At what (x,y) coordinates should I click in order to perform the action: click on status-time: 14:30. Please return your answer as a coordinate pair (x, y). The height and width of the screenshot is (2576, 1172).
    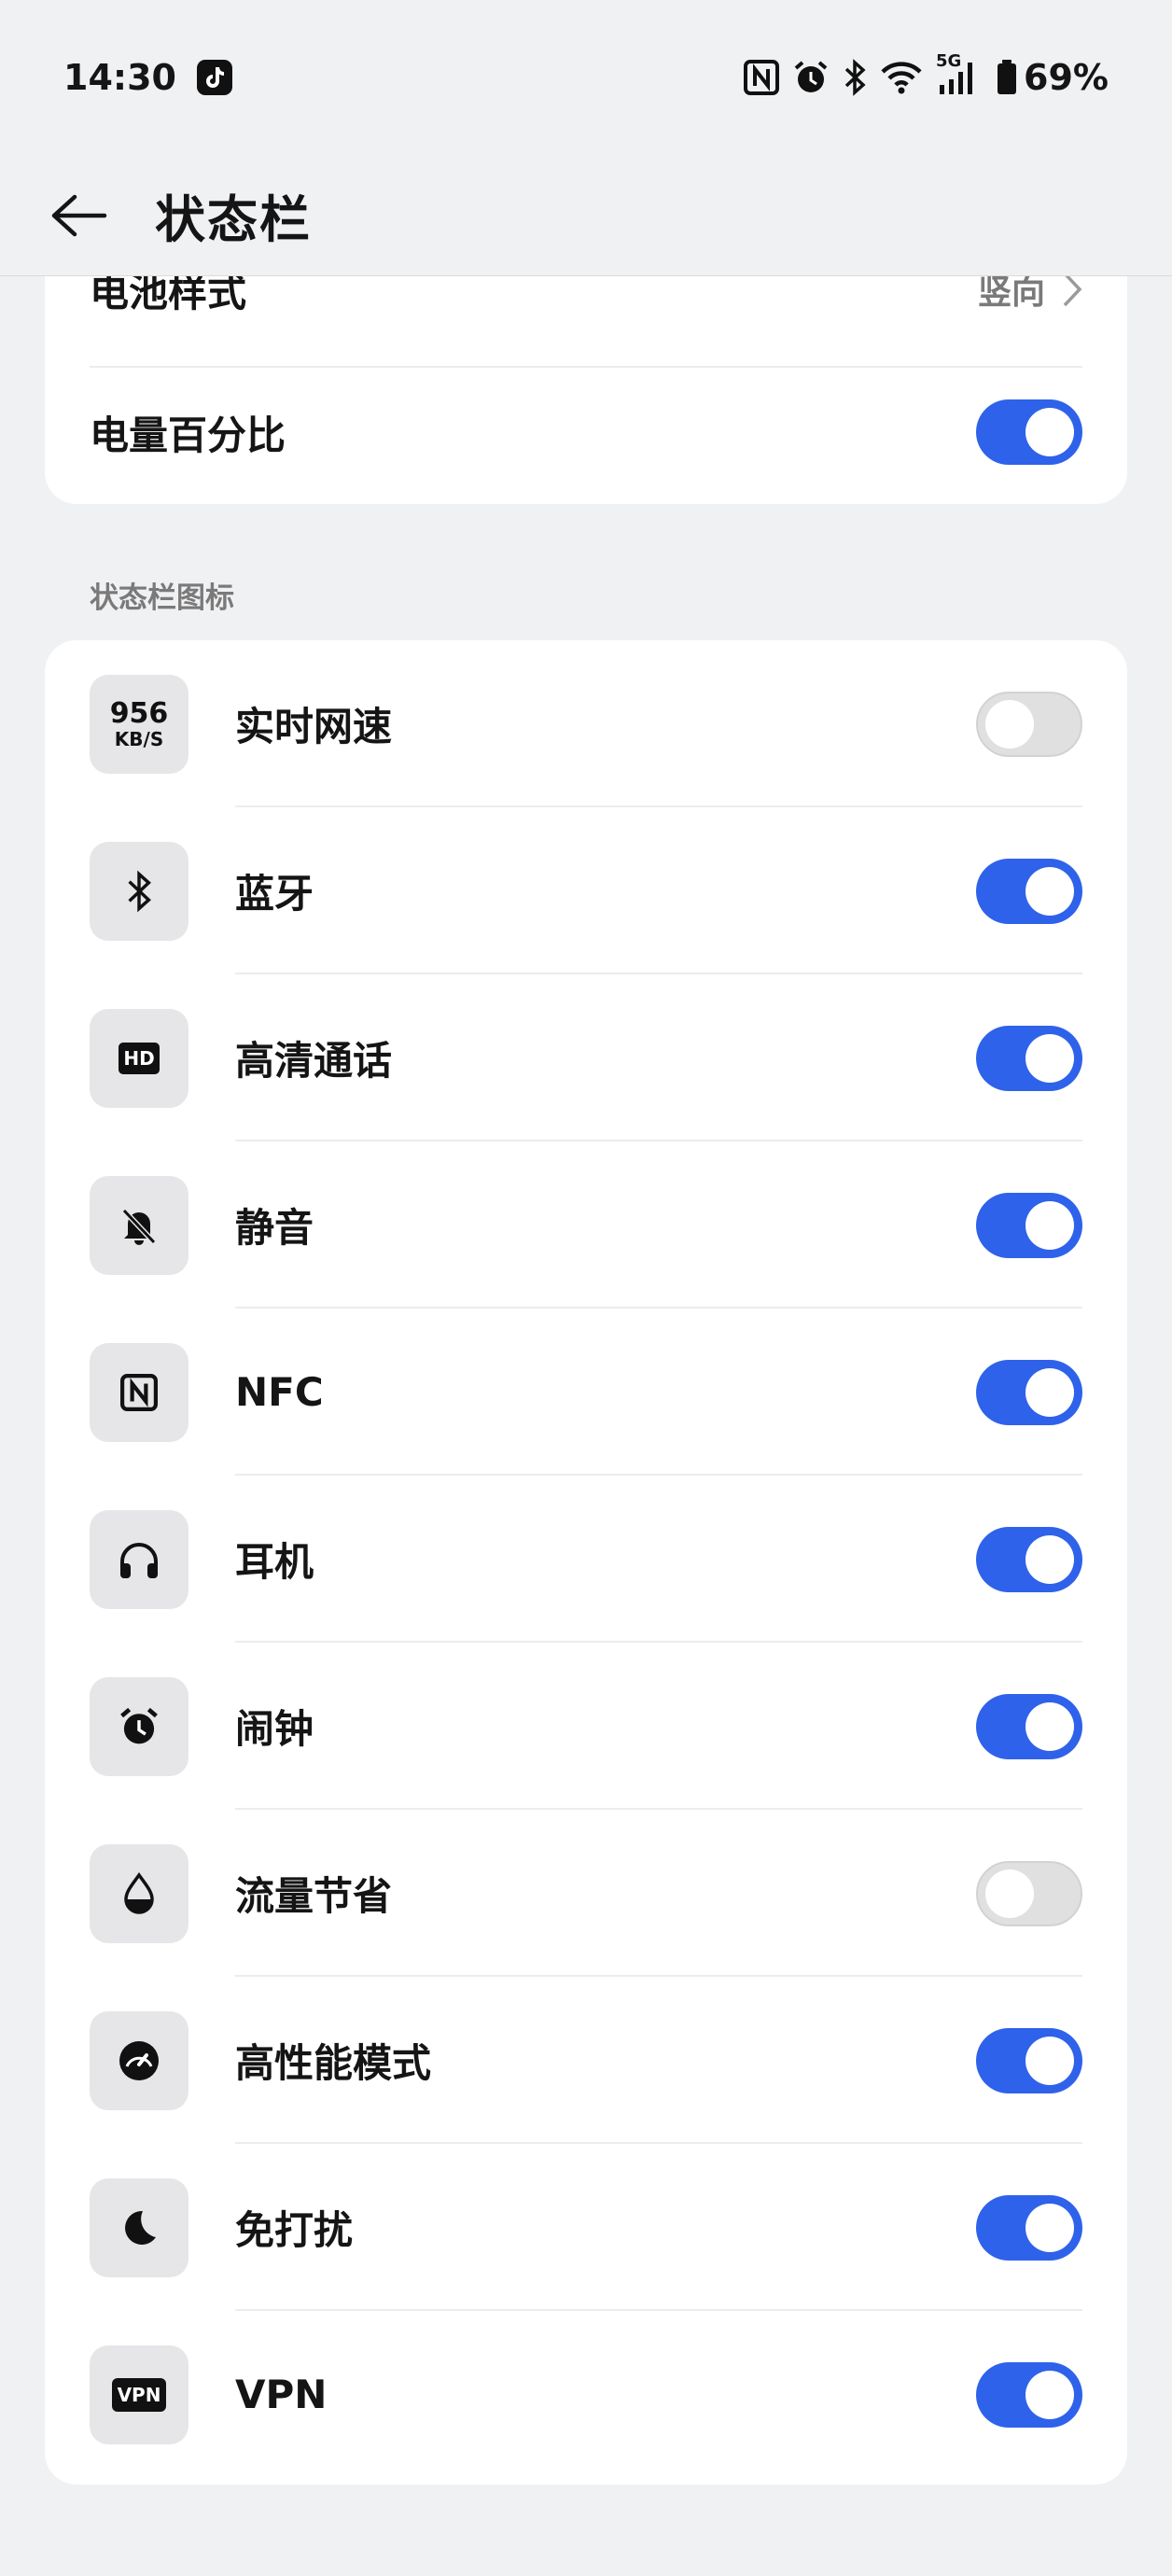
    Looking at the image, I should click on (119, 77).